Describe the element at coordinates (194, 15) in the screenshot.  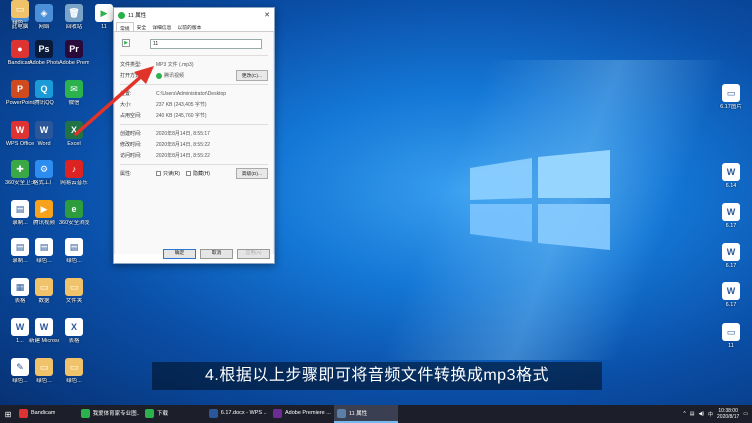
I see `dialog-titlebar: 11 属性 ✕` at that location.